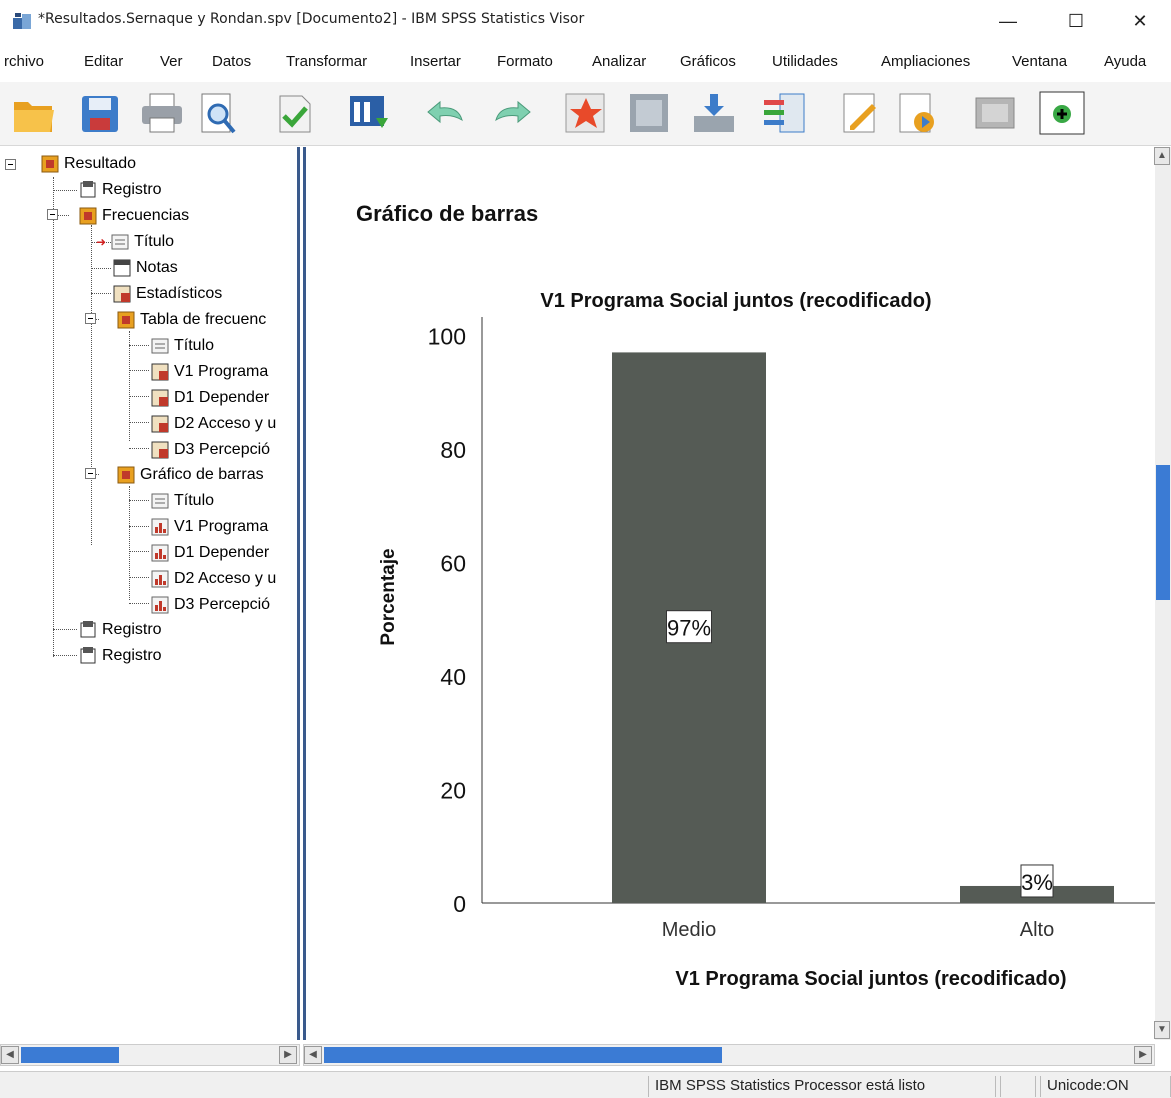 Image resolution: width=1171 pixels, height=1098 pixels. Describe the element at coordinates (122, 268) in the screenshot. I see `notes-icon` at that location.